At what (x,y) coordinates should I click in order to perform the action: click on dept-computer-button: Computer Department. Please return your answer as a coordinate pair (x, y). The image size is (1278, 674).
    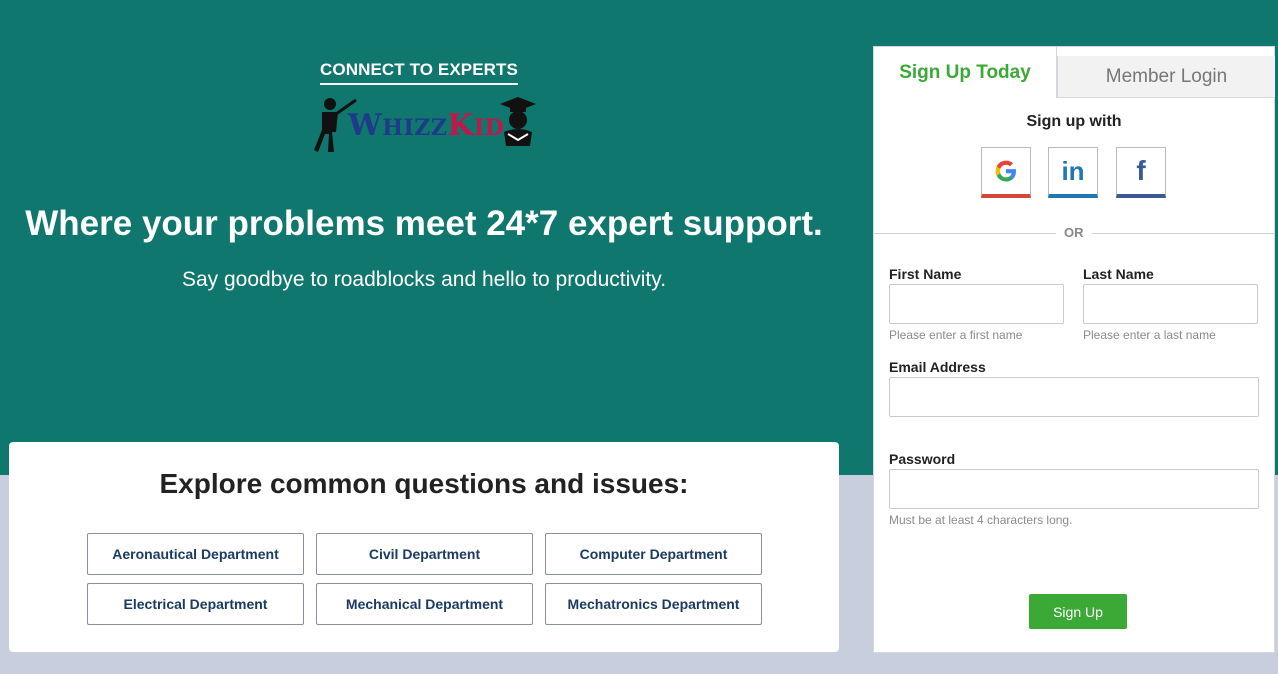
    Looking at the image, I should click on (653, 554).